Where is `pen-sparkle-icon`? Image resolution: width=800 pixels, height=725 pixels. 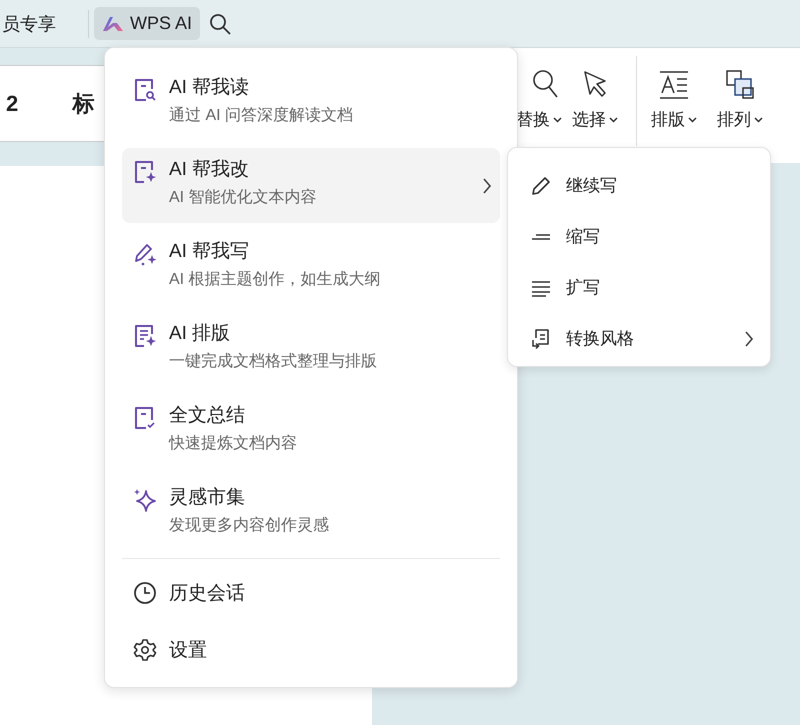
pen-sparkle-icon is located at coordinates (145, 254).